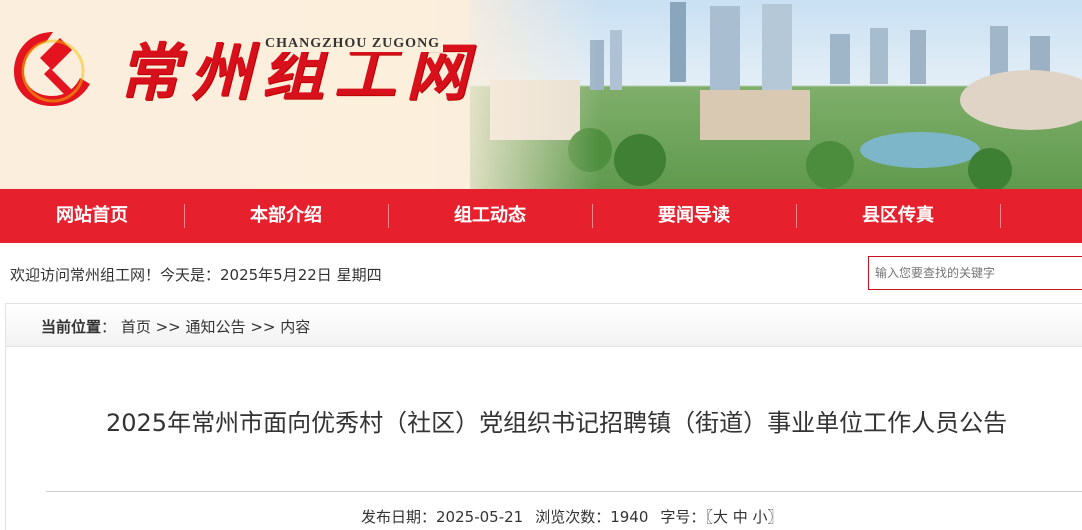 The width and height of the screenshot is (1082, 530). I want to click on breadcrumb-notices-link: 通知公告, so click(216, 327).